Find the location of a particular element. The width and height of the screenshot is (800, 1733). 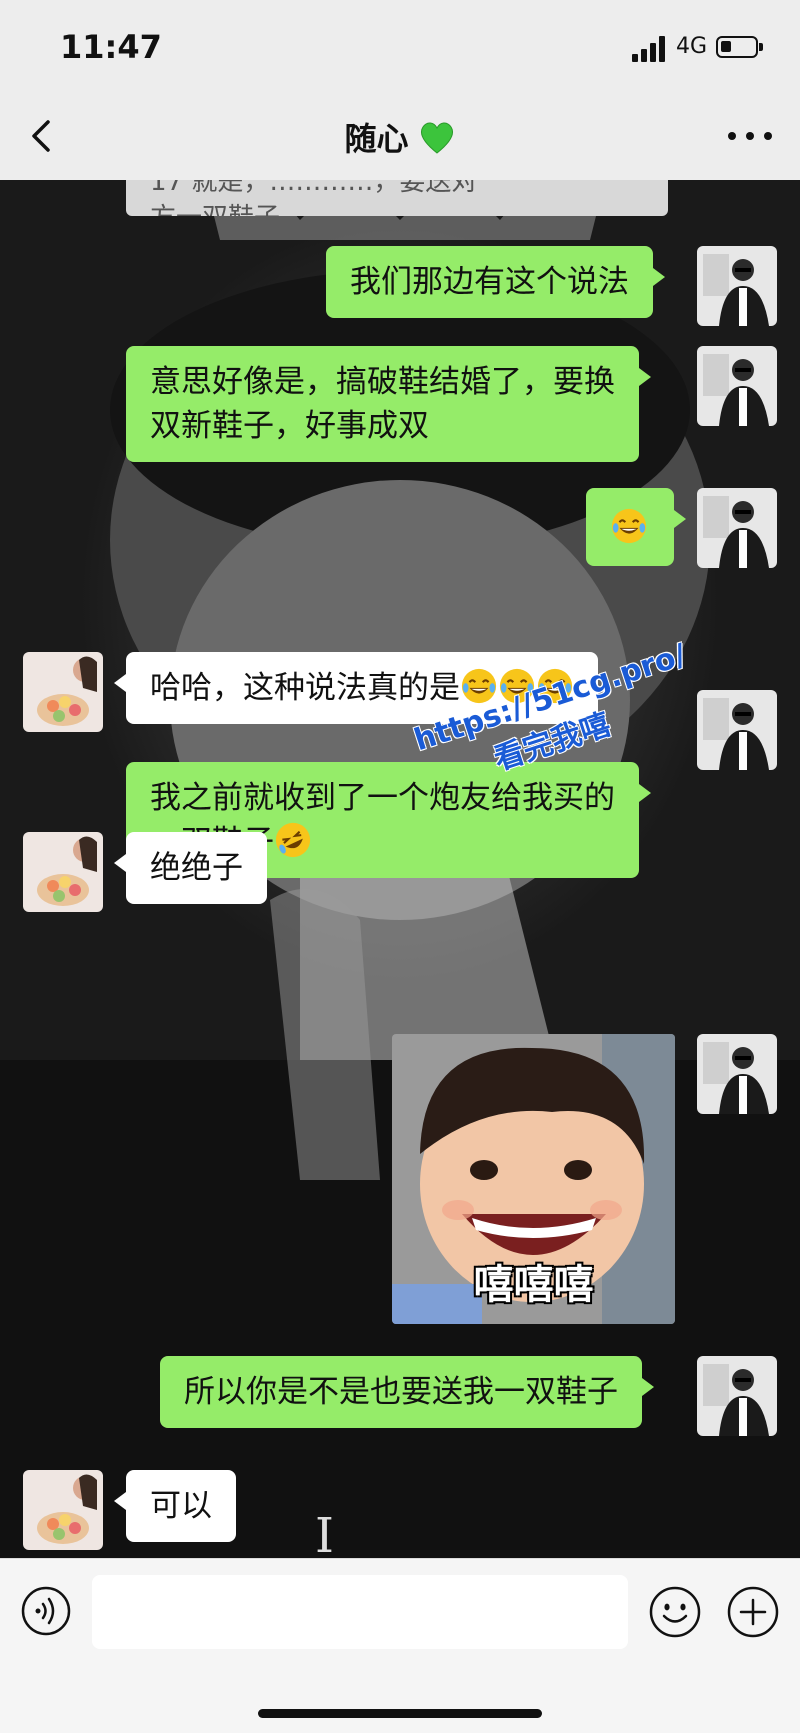

input-bar is located at coordinates (400, 1645).